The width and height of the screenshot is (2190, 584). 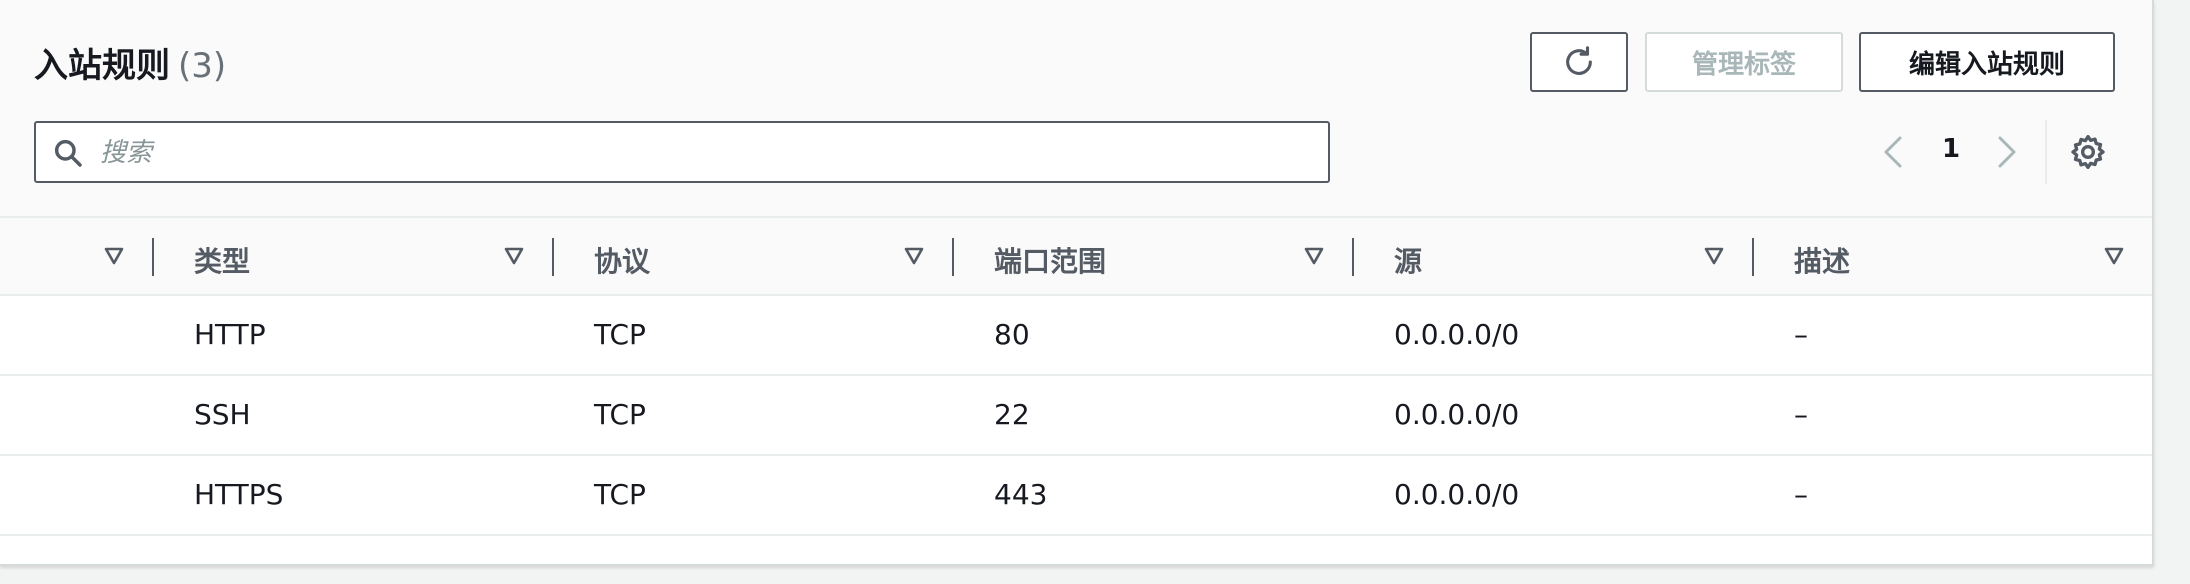 What do you see at coordinates (1408, 261) in the screenshot?
I see `column-label-source: 源` at bounding box center [1408, 261].